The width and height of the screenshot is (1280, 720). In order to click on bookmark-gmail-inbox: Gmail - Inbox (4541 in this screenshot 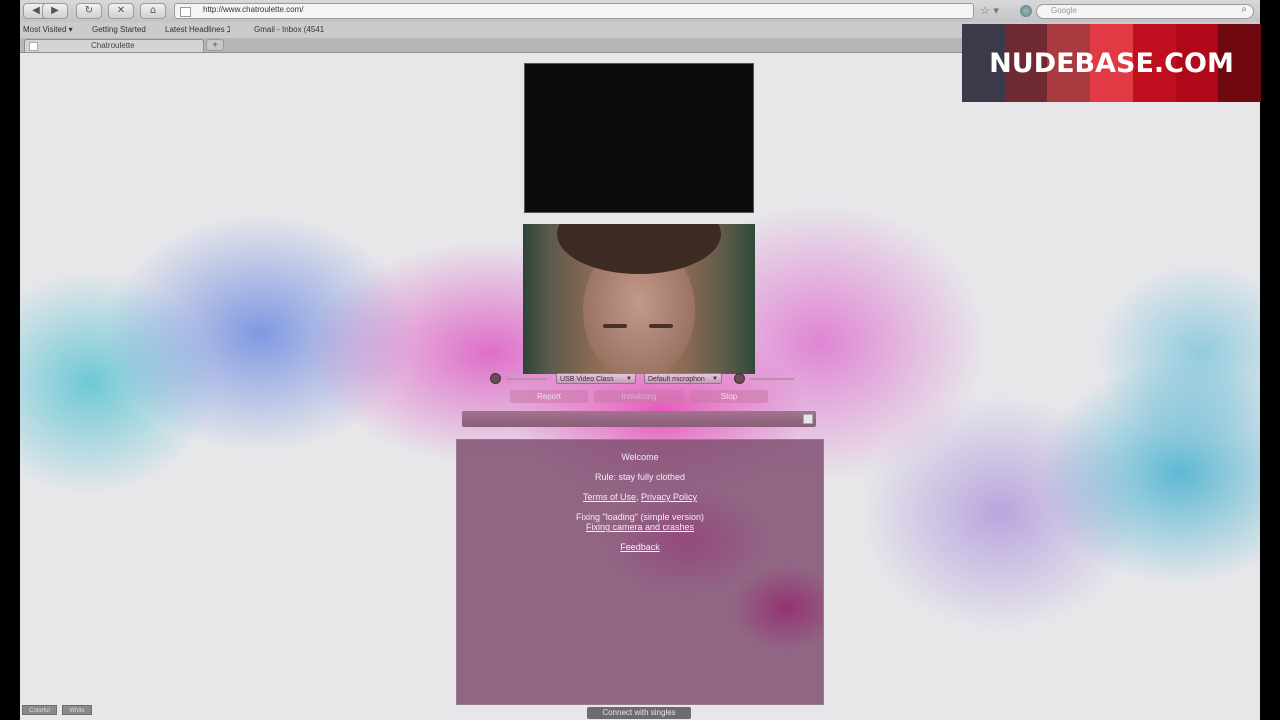, I will do `click(289, 29)`.